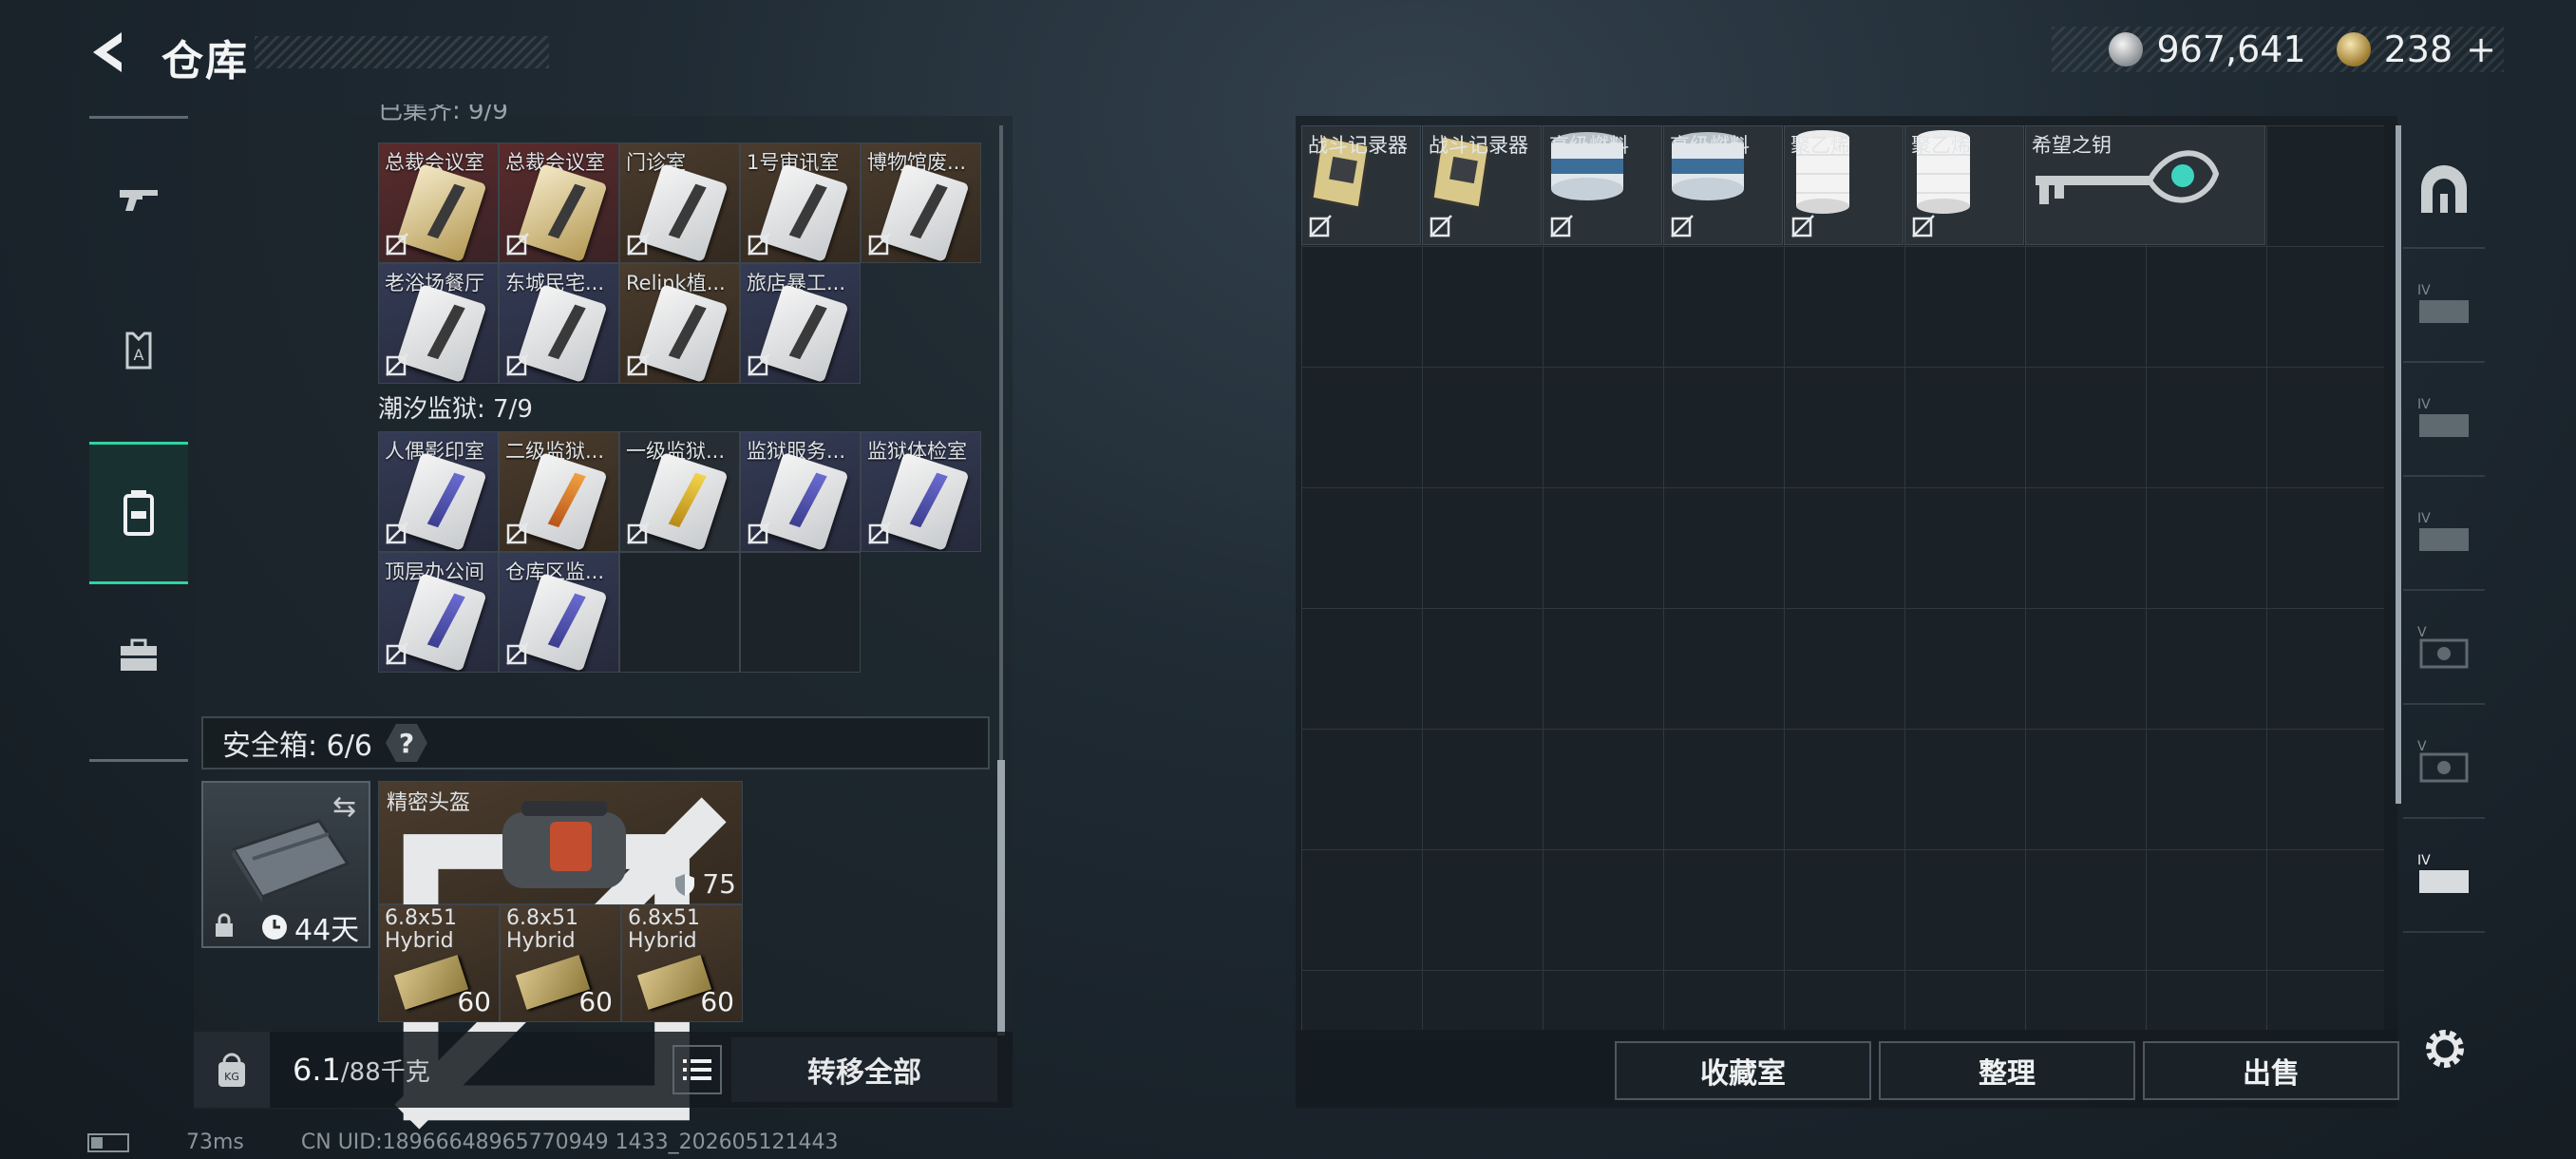  What do you see at coordinates (1743, 1070) in the screenshot?
I see `collection-button: 收藏室` at bounding box center [1743, 1070].